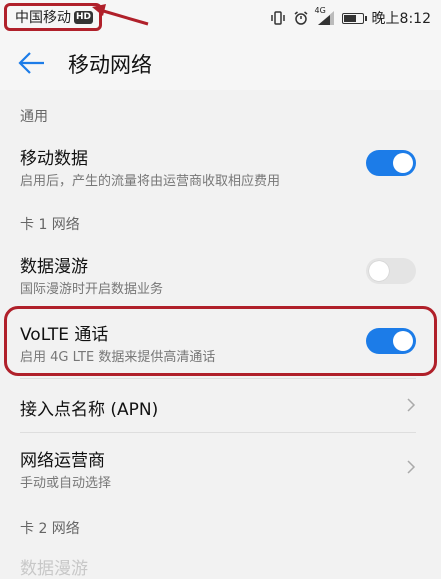  What do you see at coordinates (220, 272) in the screenshot?
I see `data-roaming-row: 数据漫游 国际漫游时开启数据业务` at bounding box center [220, 272].